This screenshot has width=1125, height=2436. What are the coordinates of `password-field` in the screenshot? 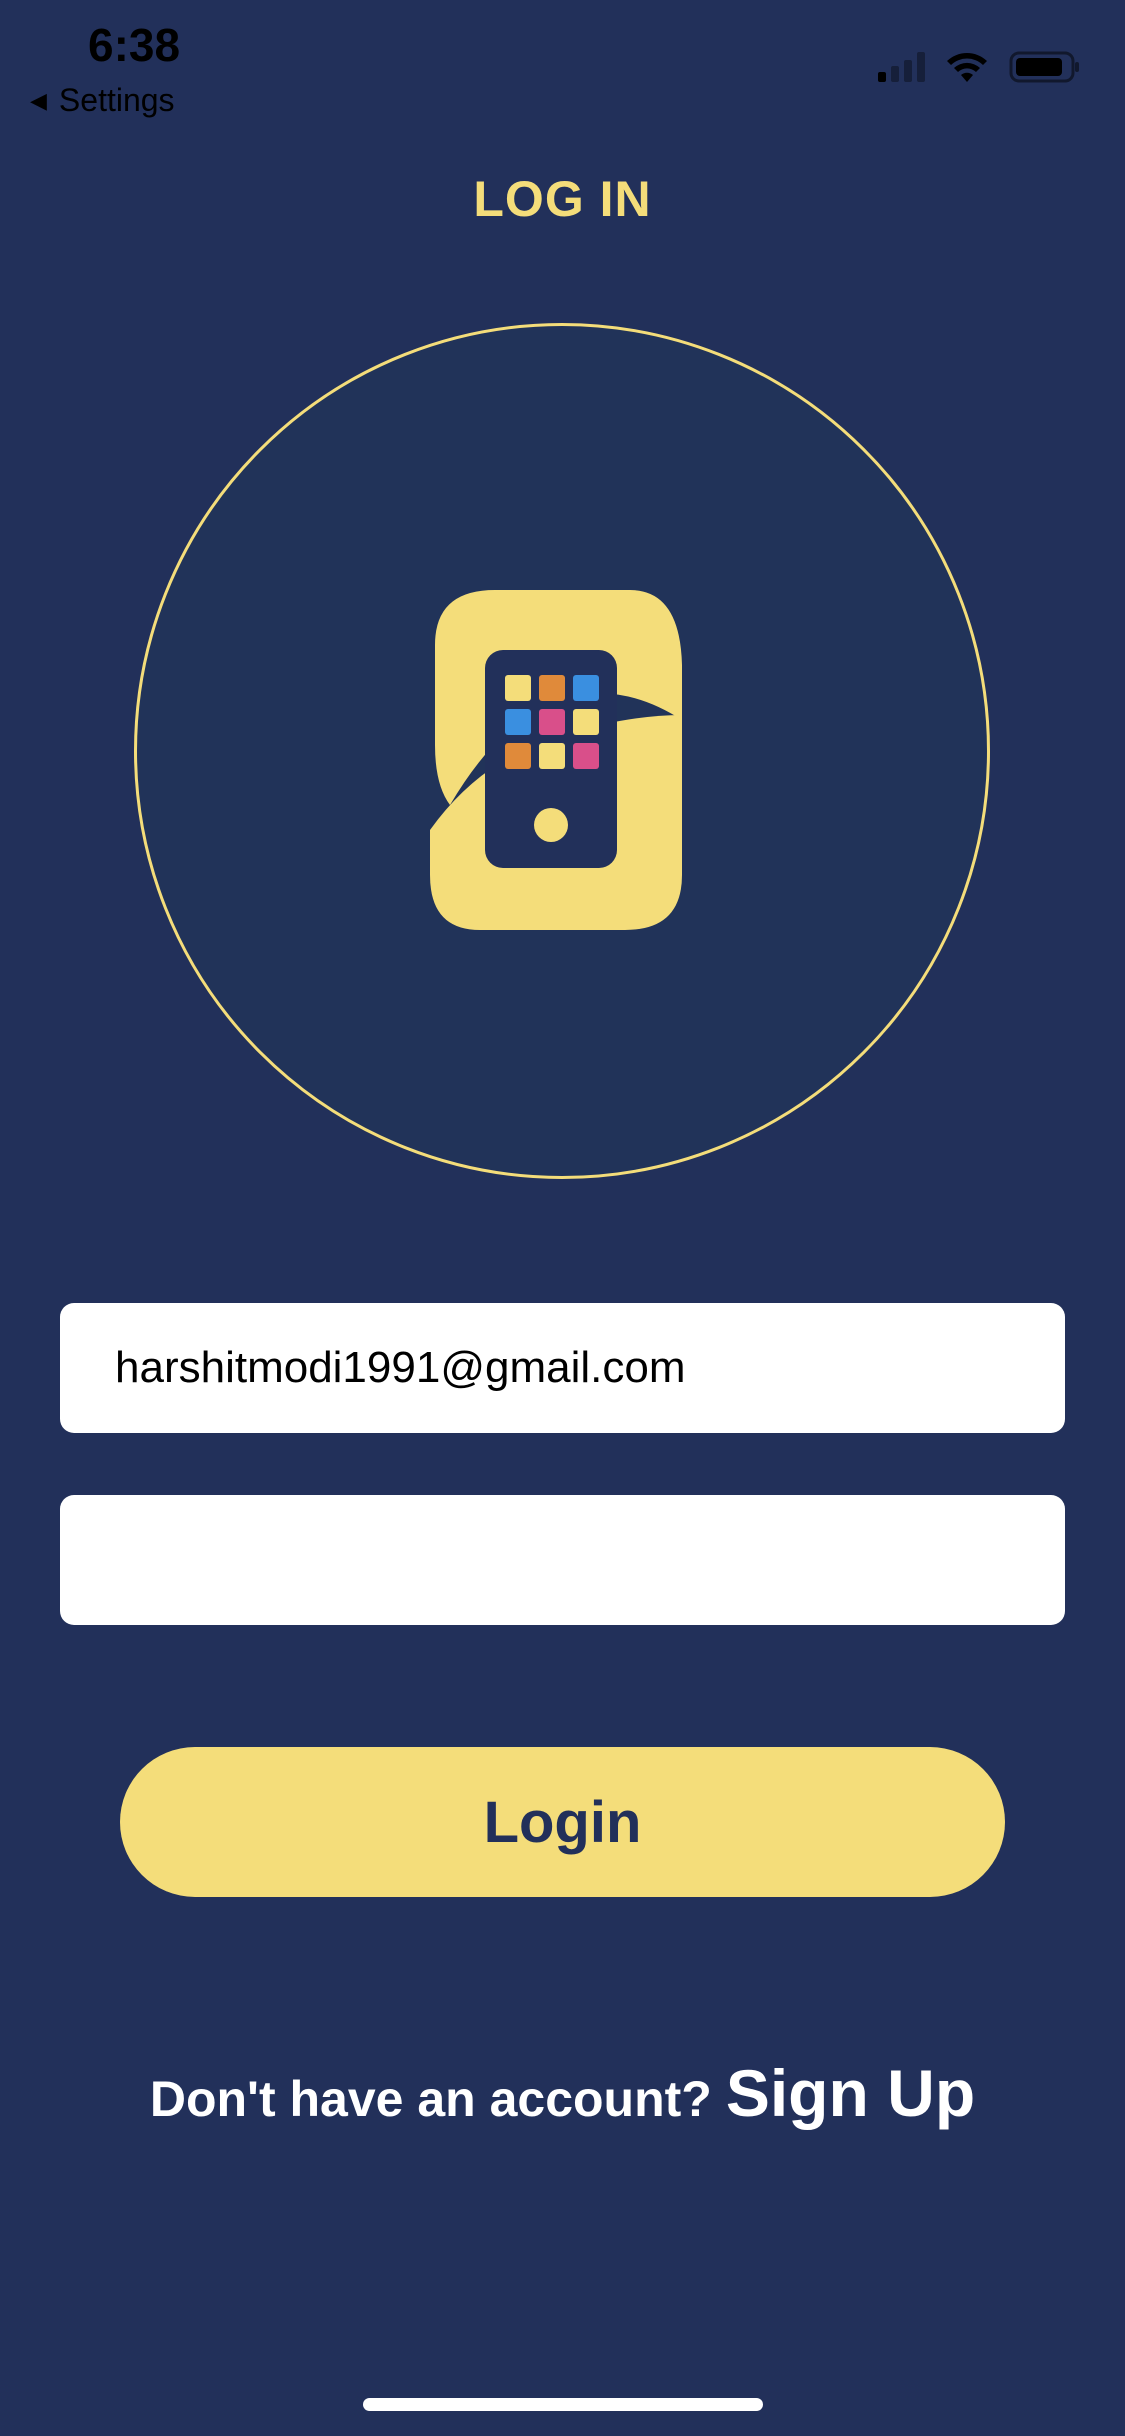 It's located at (562, 1560).